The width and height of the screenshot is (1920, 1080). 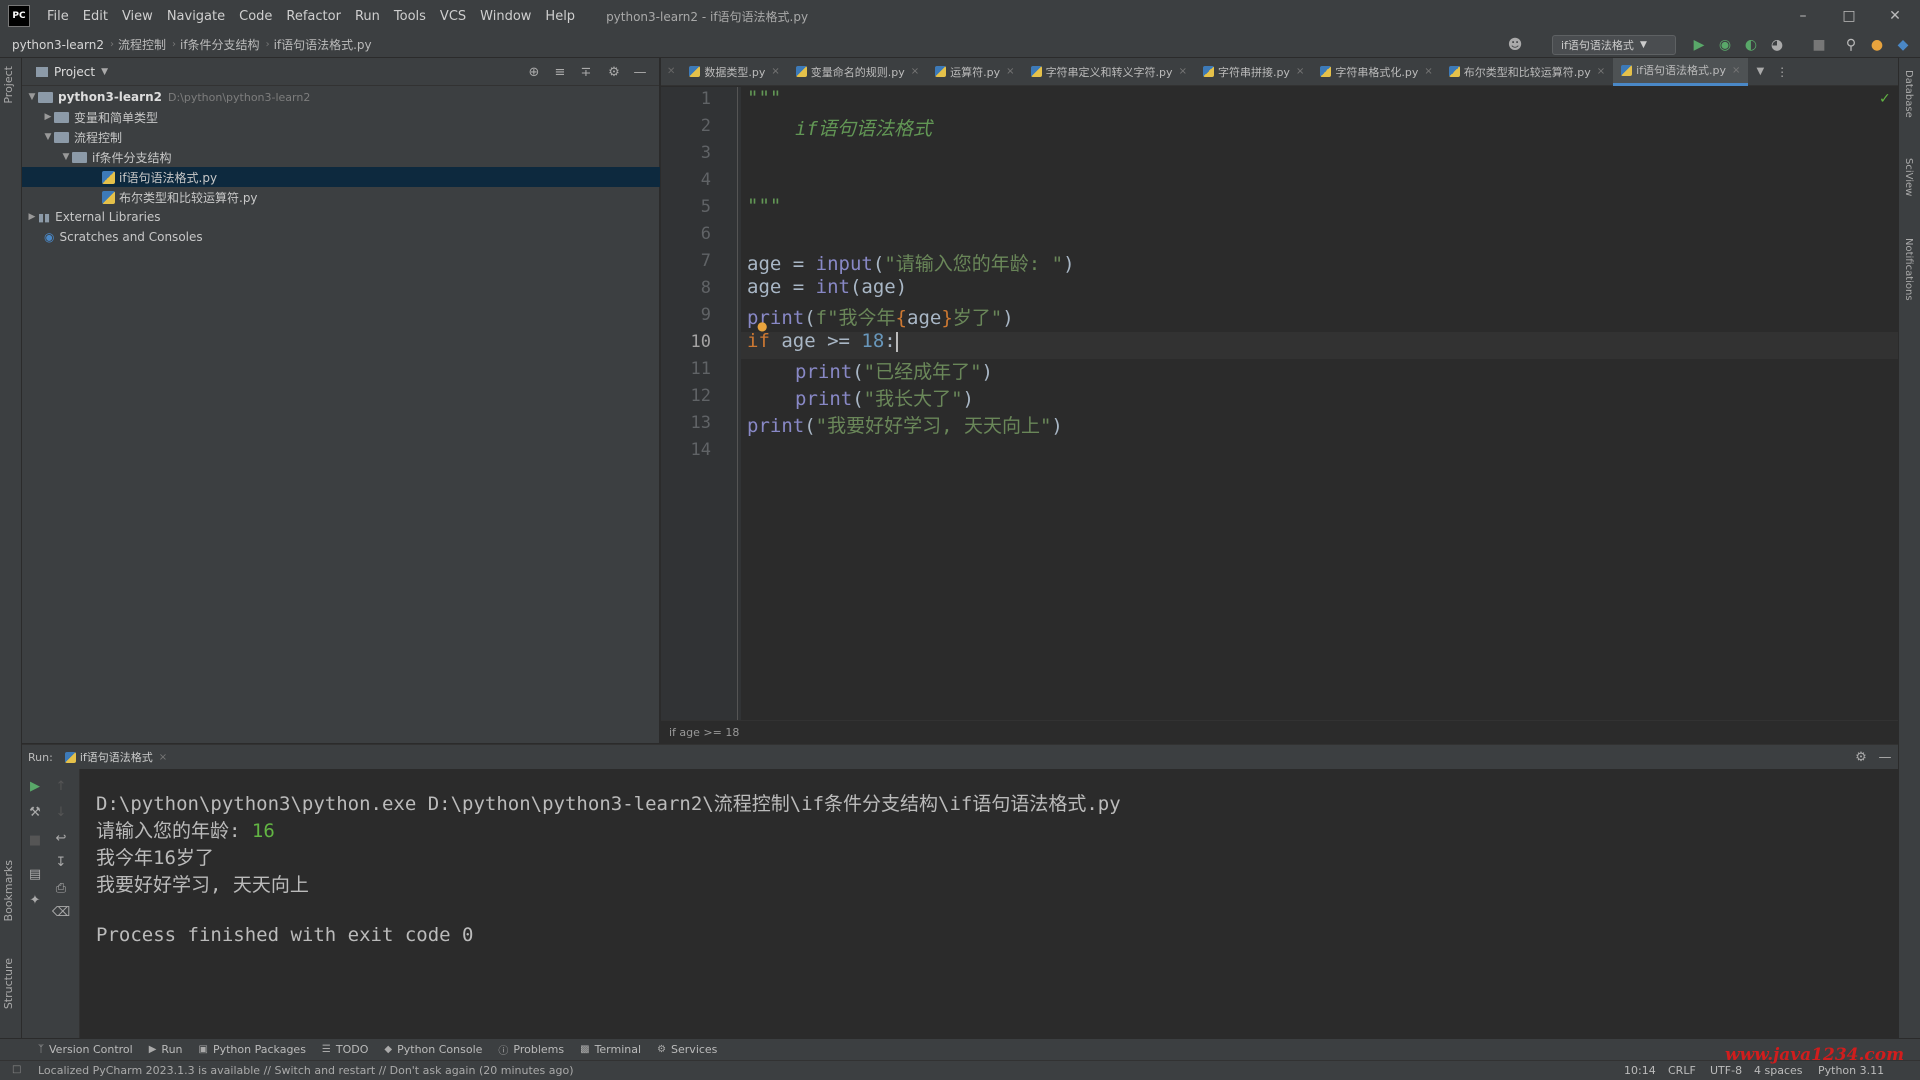 What do you see at coordinates (74, 72) in the screenshot?
I see `project-panel-title: Project` at bounding box center [74, 72].